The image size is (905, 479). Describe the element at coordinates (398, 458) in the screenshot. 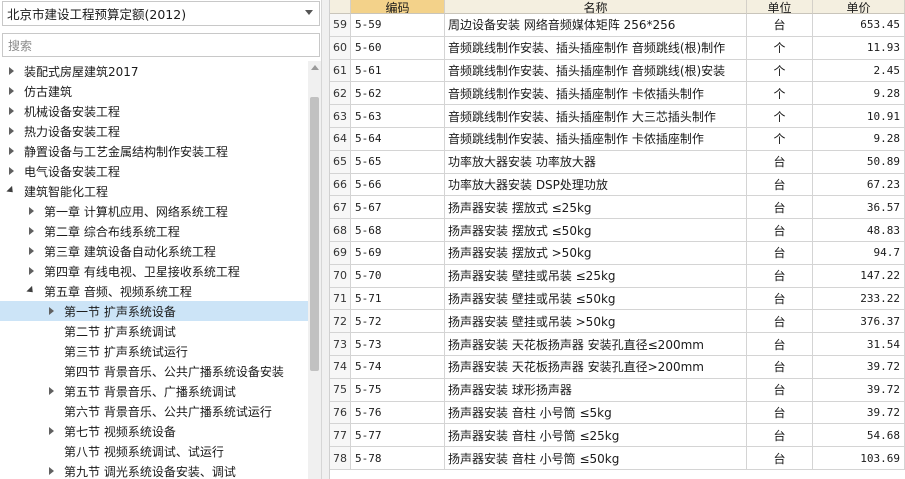

I see `code-cell: 5-78` at that location.